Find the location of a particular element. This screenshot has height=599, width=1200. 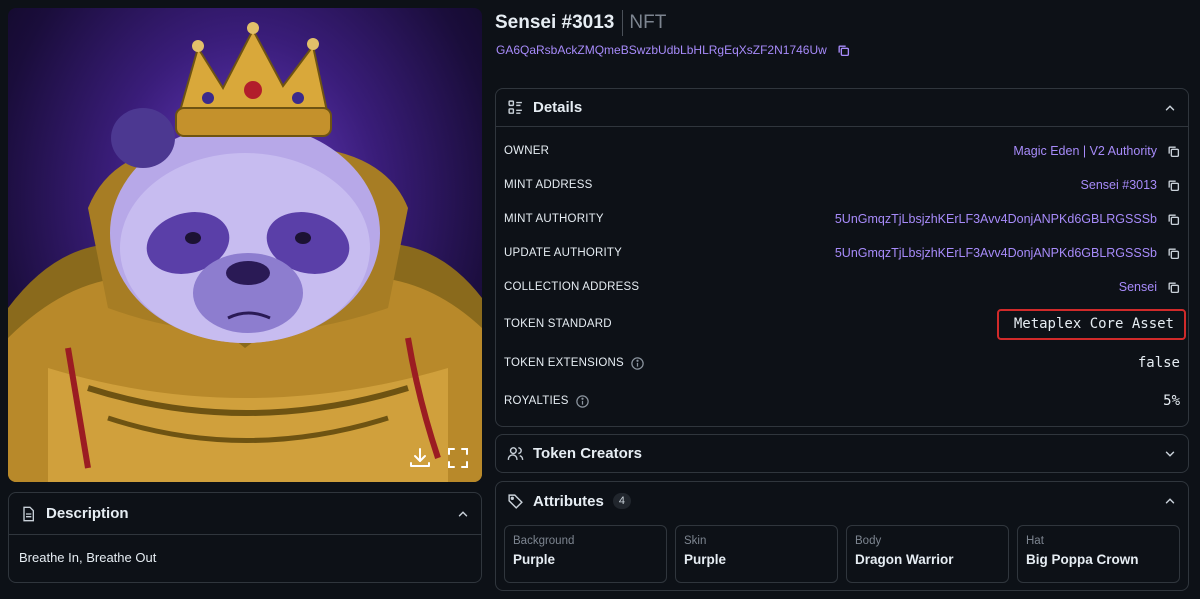

token-creators-title: Token Creators is located at coordinates (587, 453).